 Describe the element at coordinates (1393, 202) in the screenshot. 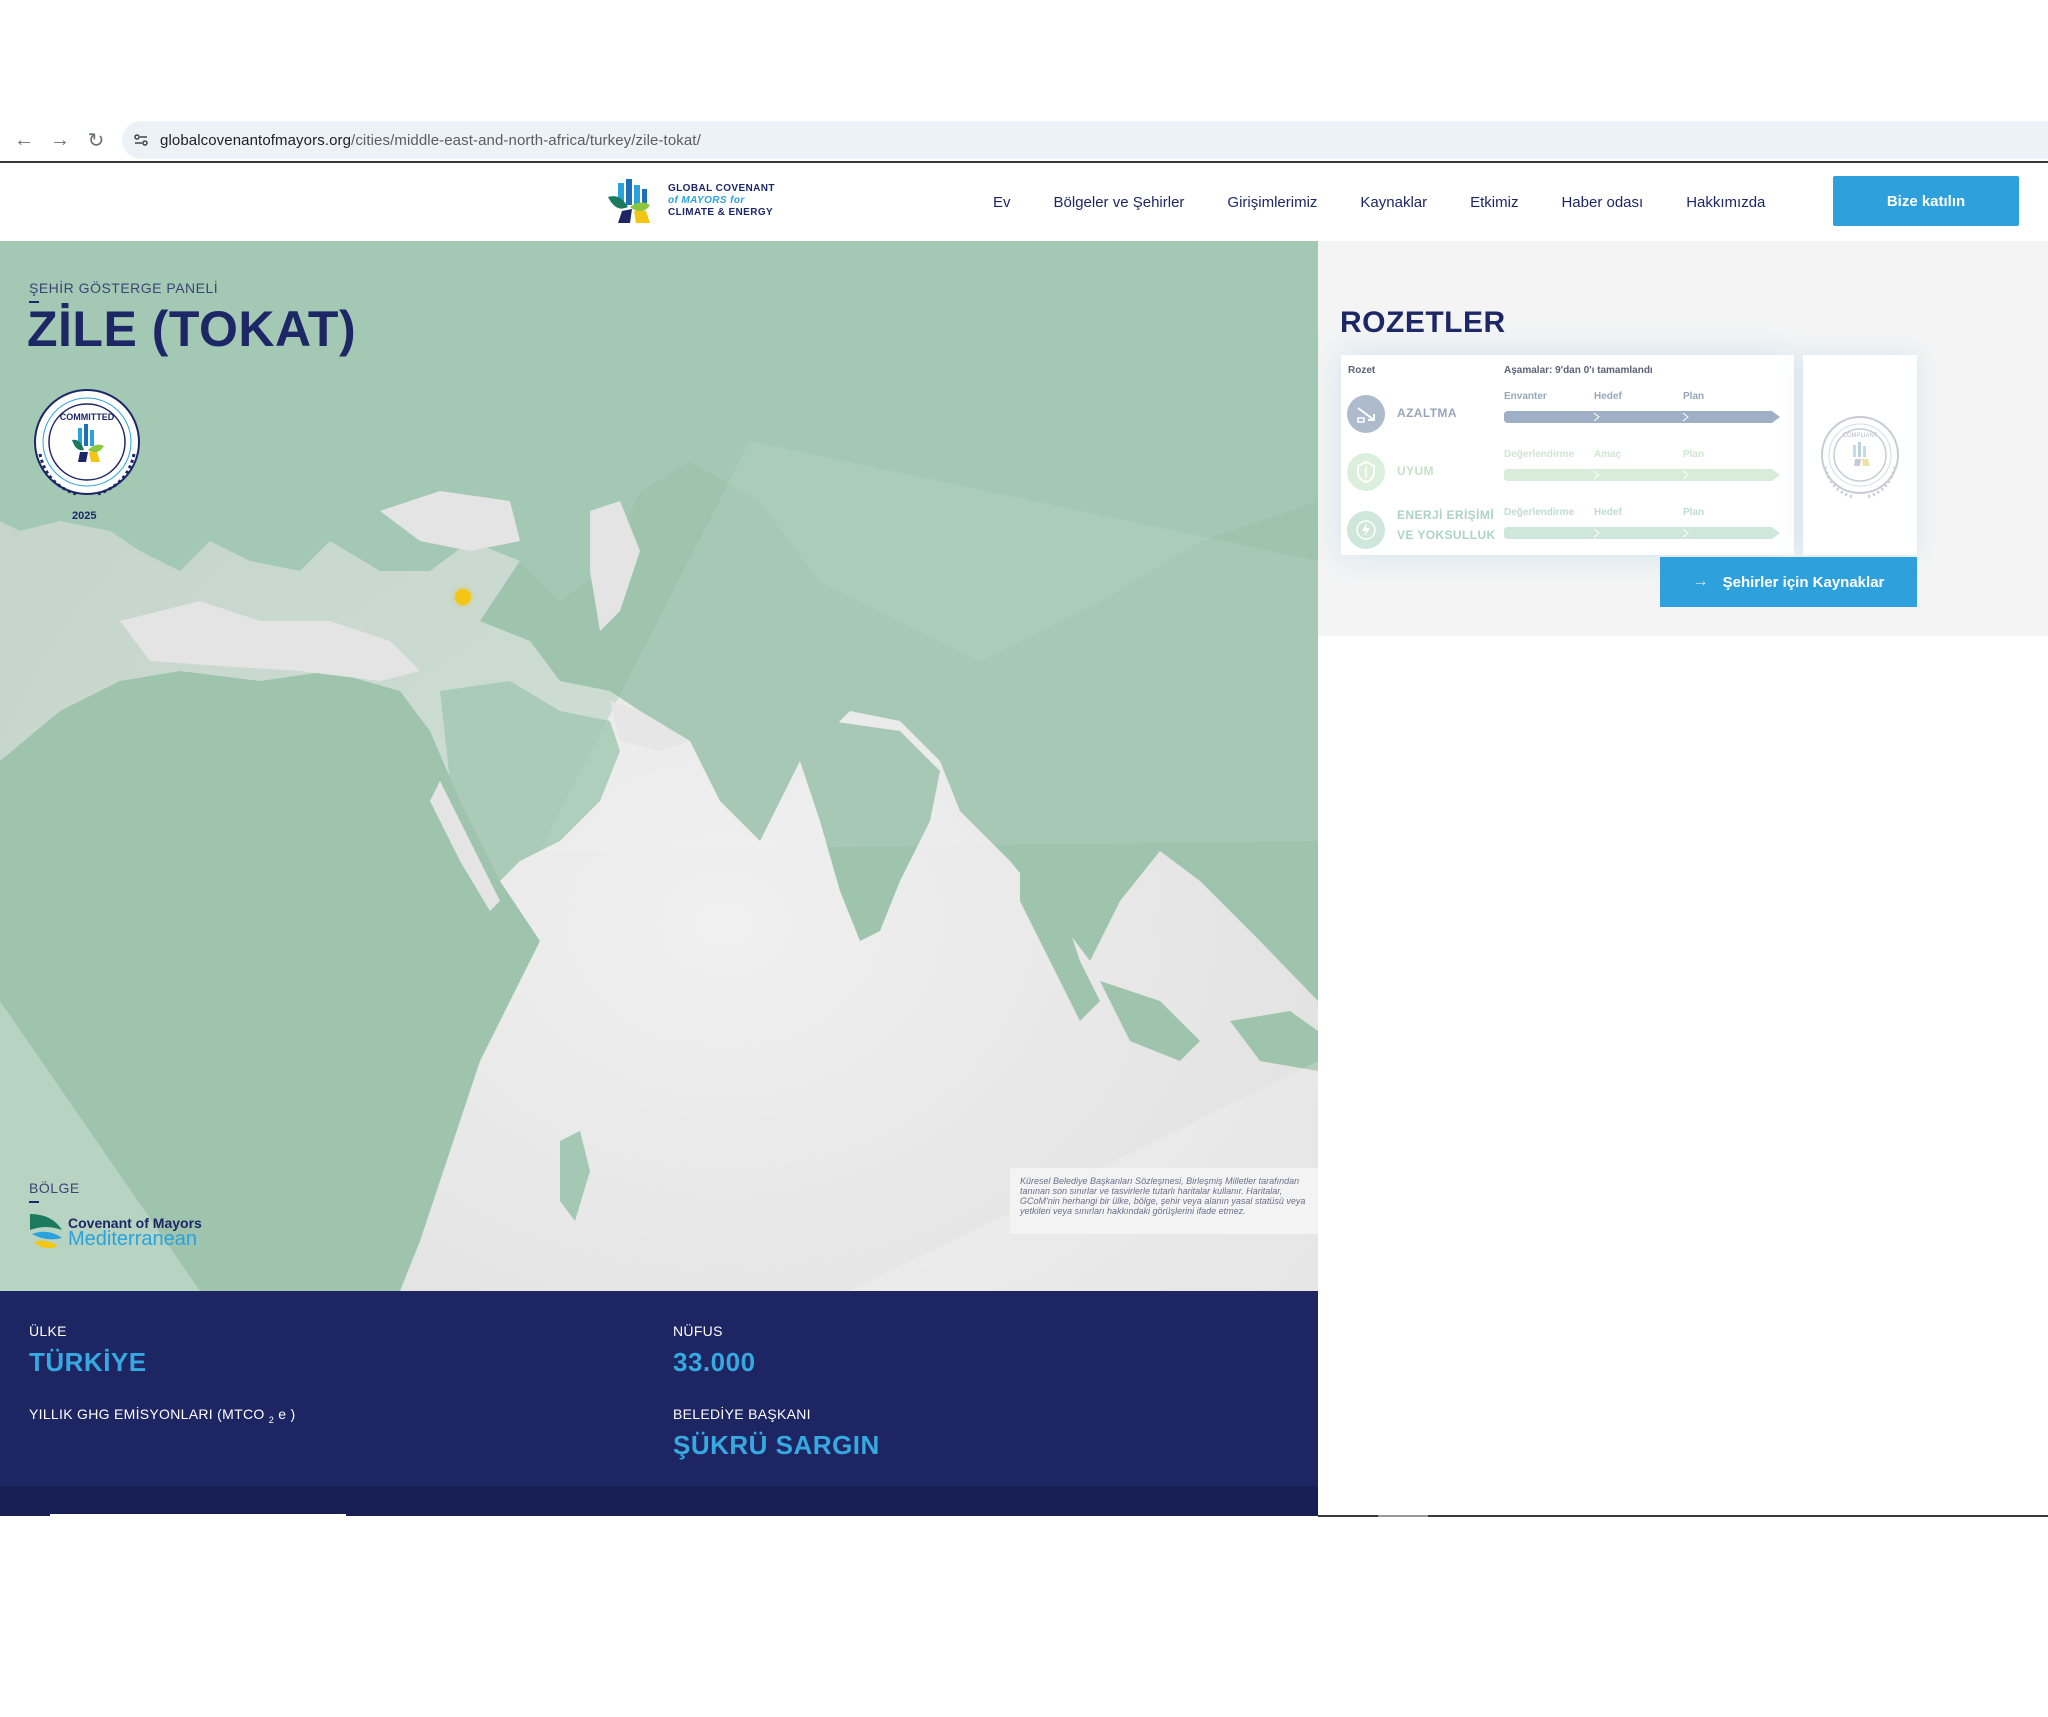

I see `nav-link-resources: Kaynaklar` at that location.